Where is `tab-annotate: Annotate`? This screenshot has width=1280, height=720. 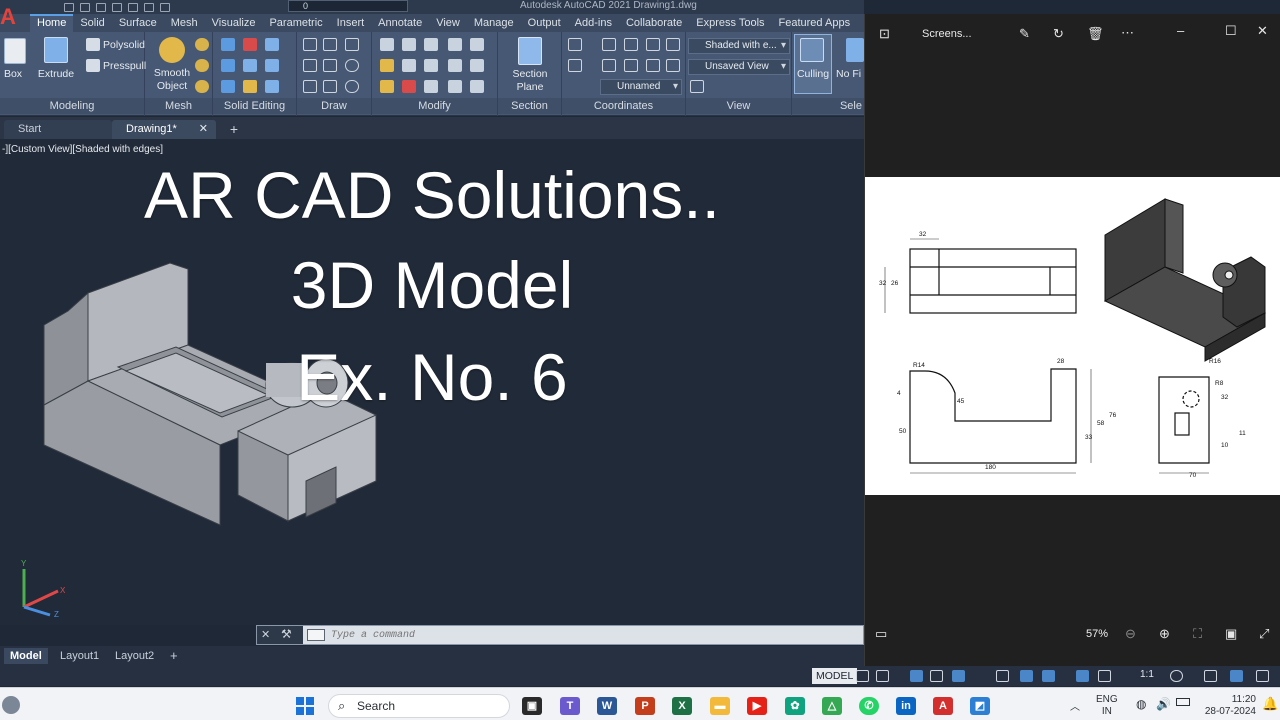
tab-annotate: Annotate is located at coordinates (400, 23).